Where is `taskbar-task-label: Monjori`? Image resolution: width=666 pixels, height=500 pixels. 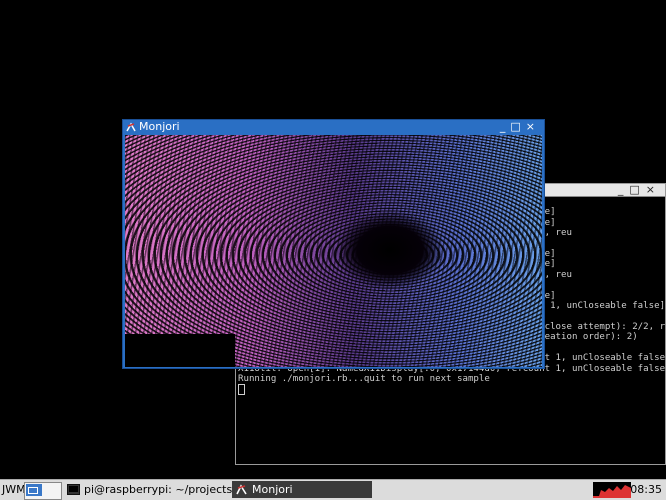 taskbar-task-label: Monjori is located at coordinates (272, 489).